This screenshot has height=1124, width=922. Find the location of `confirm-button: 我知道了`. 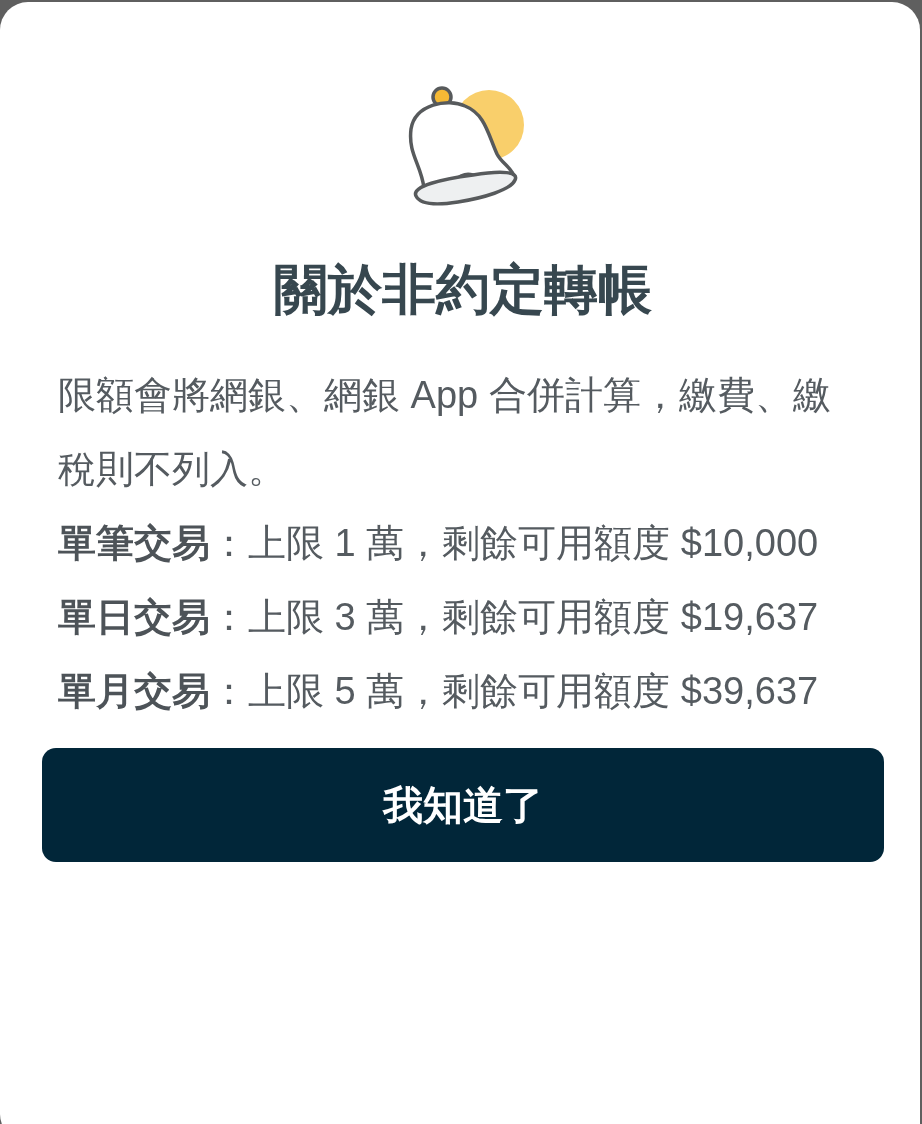

confirm-button: 我知道了 is located at coordinates (463, 805).